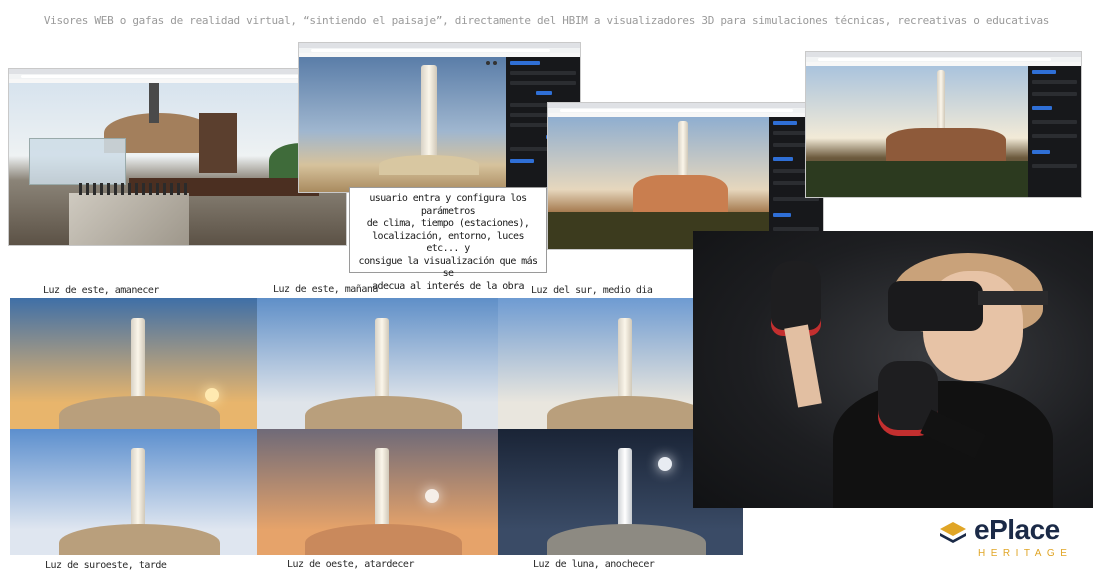 Image resolution: width=1093 pixels, height=573 pixels. What do you see at coordinates (350, 564) in the screenshot?
I see `thumbnail-caption: Luz de oeste, atardecer` at bounding box center [350, 564].